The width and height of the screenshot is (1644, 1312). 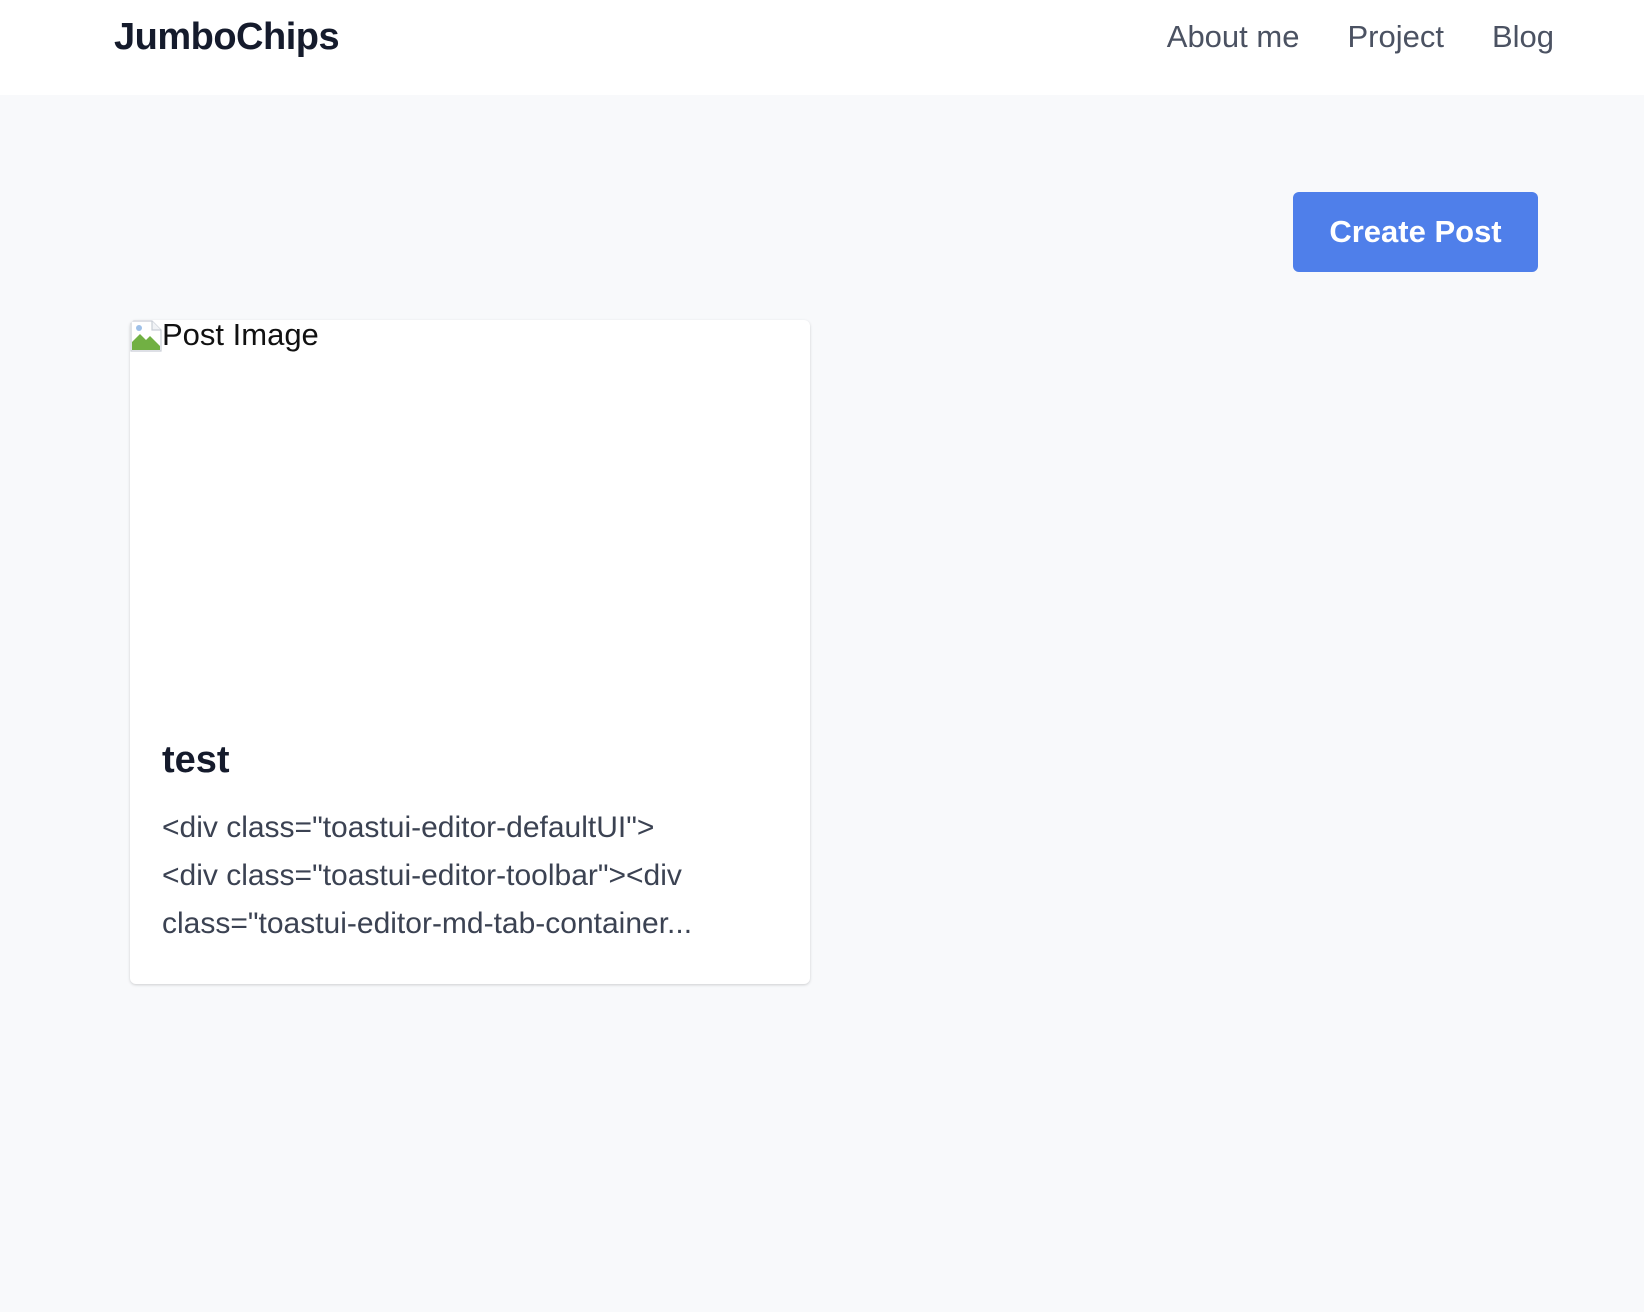 I want to click on brand-logo-link: JumboChips, so click(x=227, y=37).